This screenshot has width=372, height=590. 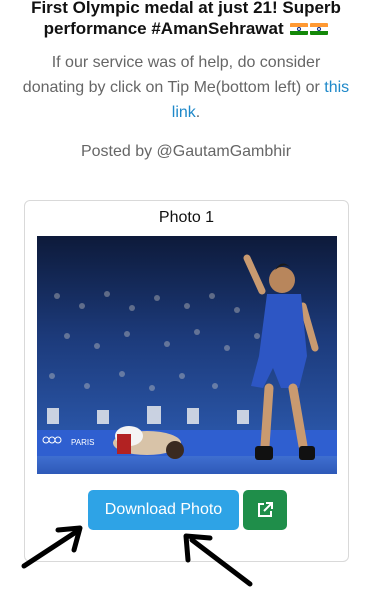 What do you see at coordinates (52, 547) in the screenshot?
I see `annotation-arrow-left-icon` at bounding box center [52, 547].